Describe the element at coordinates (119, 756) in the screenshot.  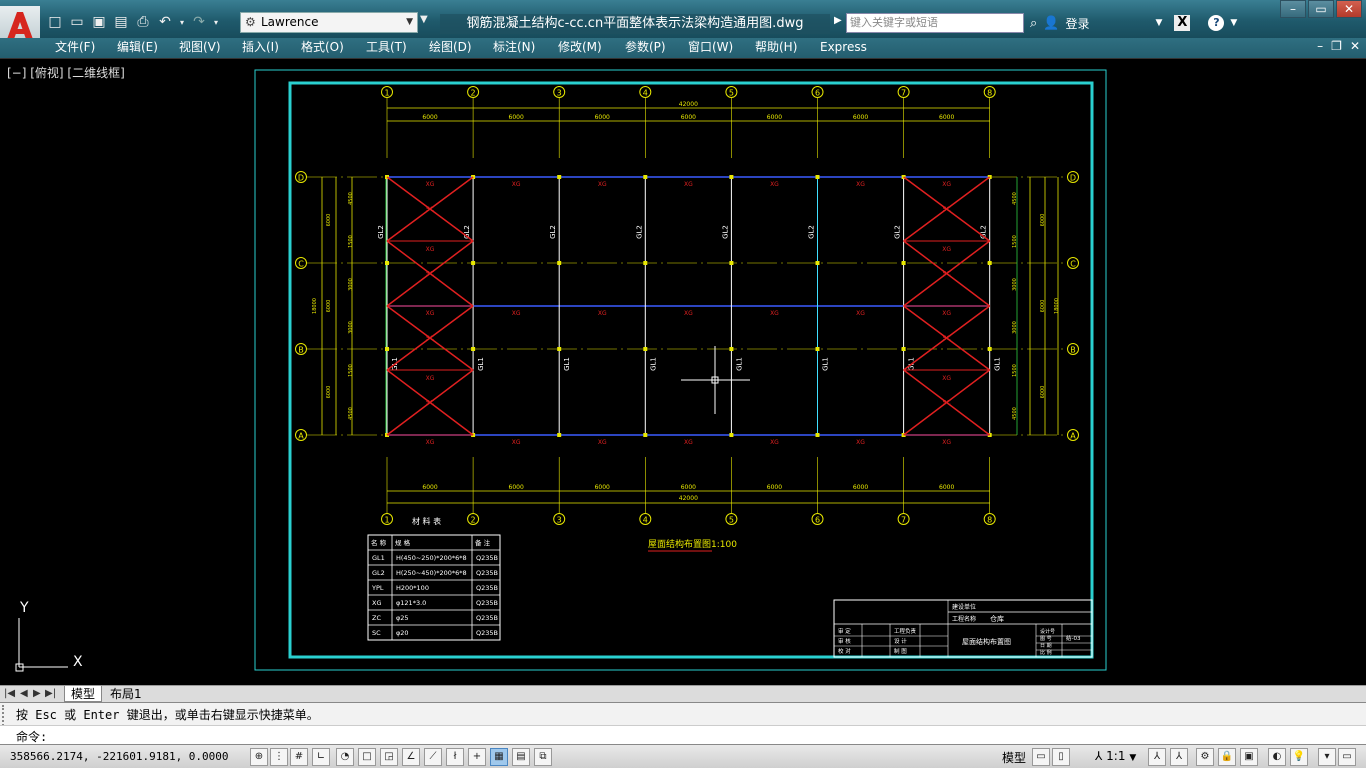
I see `coordinate-readout: 358566.2174, -221601.9181, 0.0000` at that location.